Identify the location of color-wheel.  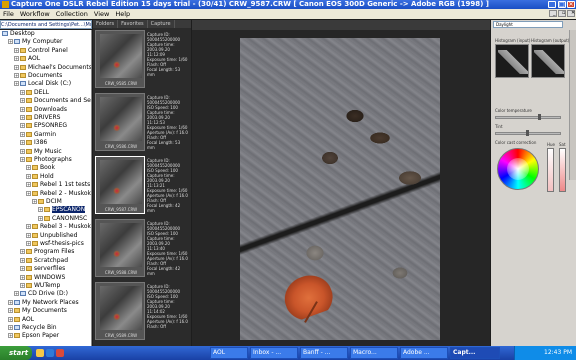
(518, 169).